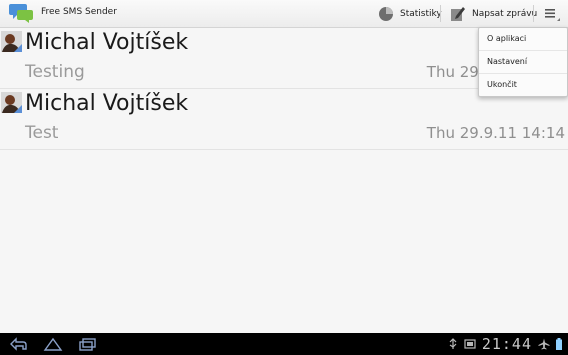  Describe the element at coordinates (559, 344) in the screenshot. I see `battery-icon` at that location.